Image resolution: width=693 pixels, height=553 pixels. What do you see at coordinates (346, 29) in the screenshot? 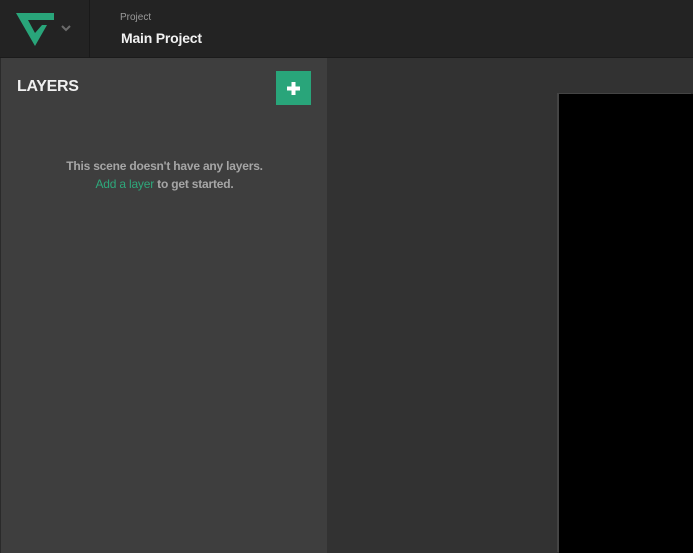
I see `top-header: Project Main Project` at bounding box center [346, 29].